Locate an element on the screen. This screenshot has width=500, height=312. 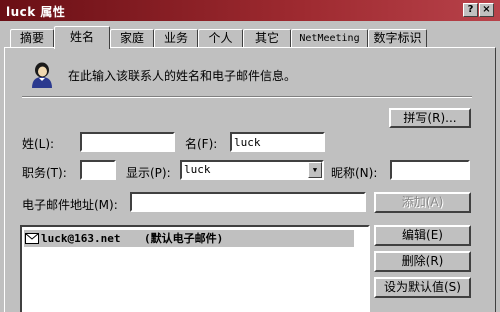
chevron-down-icon: ▼ is located at coordinates (315, 170).